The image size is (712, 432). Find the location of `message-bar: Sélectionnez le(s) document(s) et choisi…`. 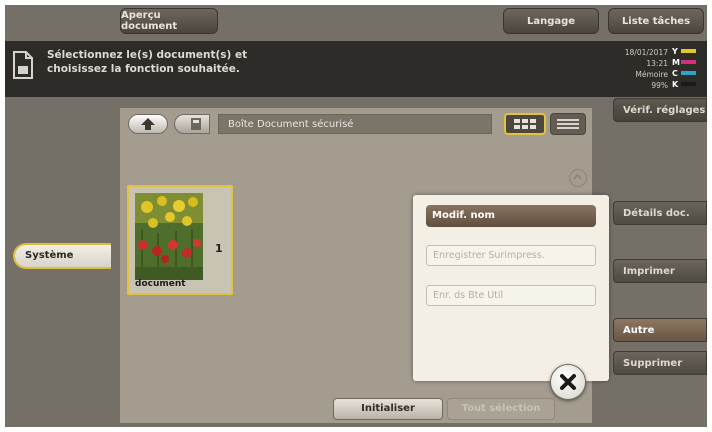

message-bar: Sélectionnez le(s) document(s) et choisi… is located at coordinates (356, 69).